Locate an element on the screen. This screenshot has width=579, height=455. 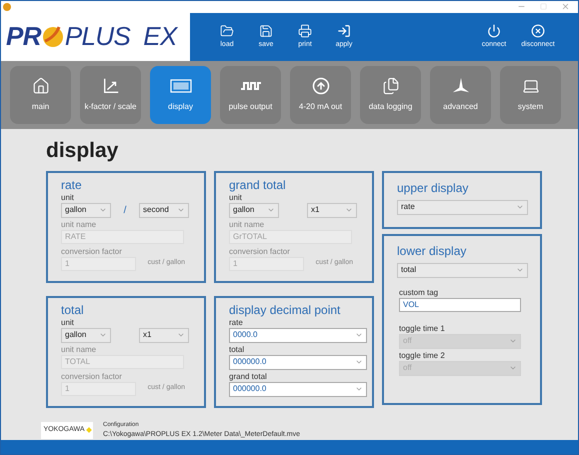
panel-title: display decimal point is located at coordinates (285, 310).